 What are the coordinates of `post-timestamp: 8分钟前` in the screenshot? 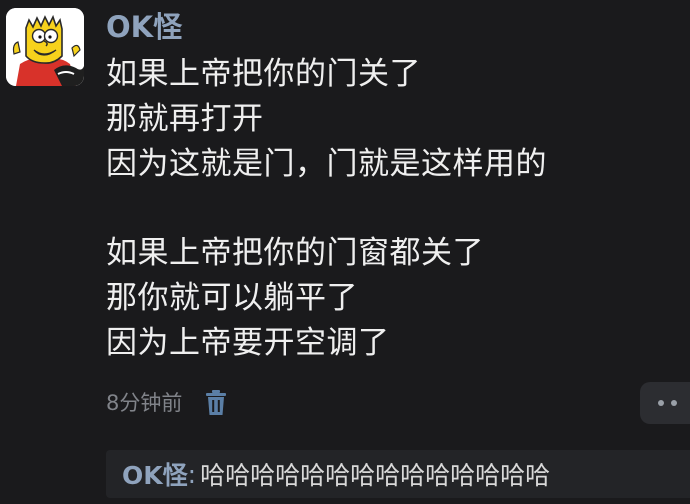 It's located at (144, 403).